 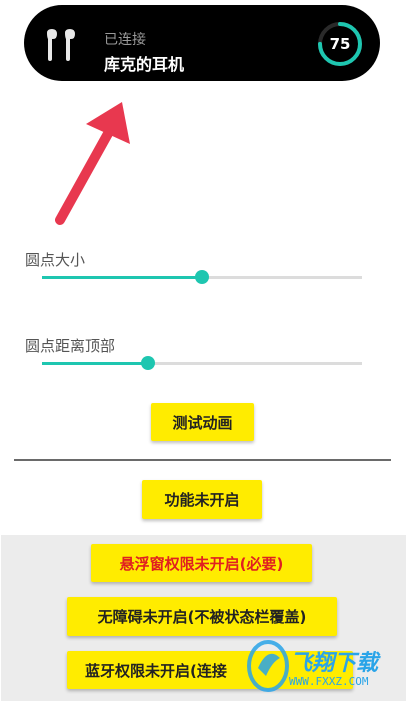 I want to click on test-animation-button: 测试动画, so click(x=202, y=422).